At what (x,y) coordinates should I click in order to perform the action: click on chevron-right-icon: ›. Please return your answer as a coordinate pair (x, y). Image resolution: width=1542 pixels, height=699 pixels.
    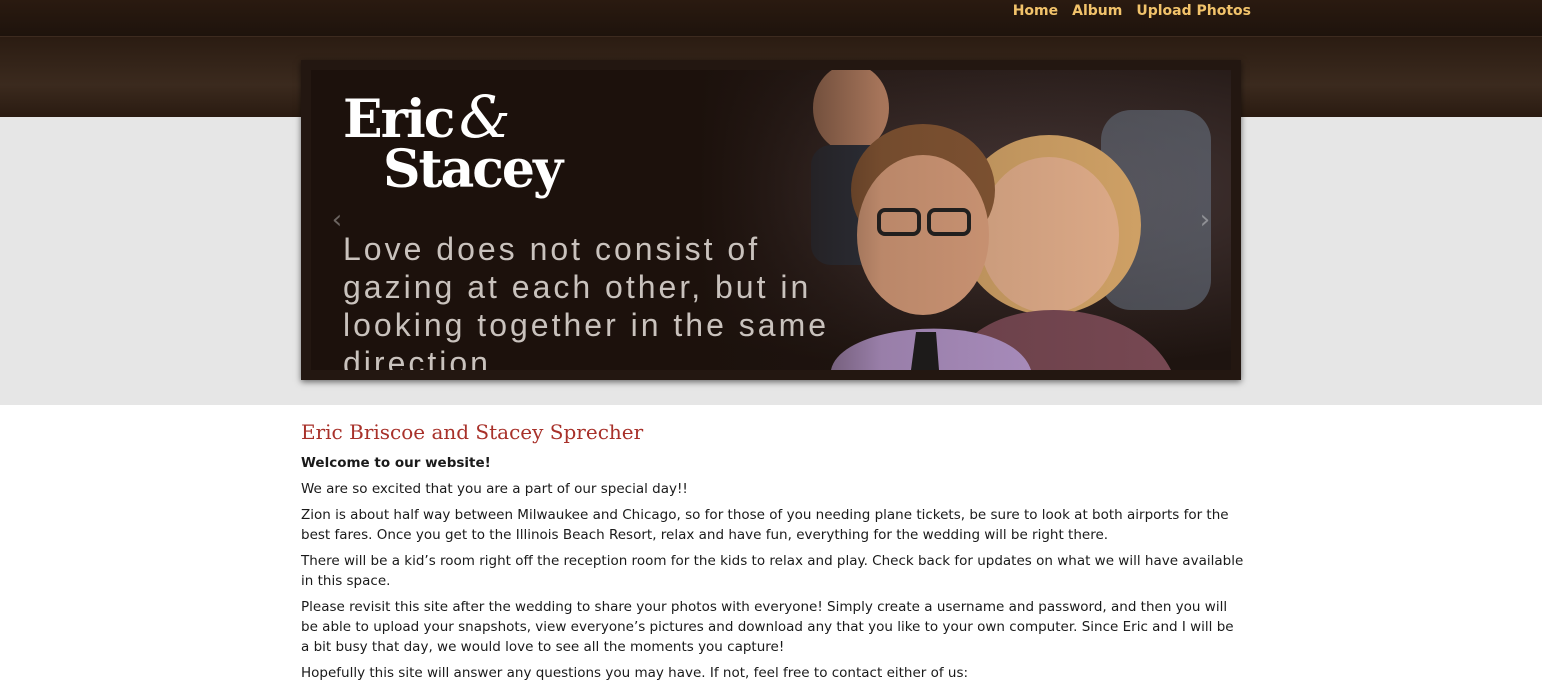
    Looking at the image, I should click on (1205, 220).